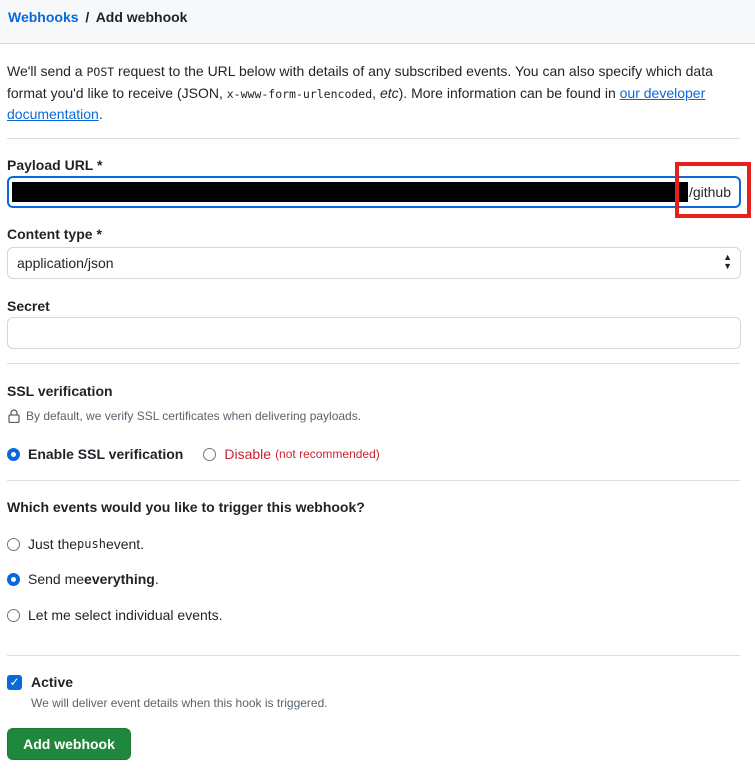  What do you see at coordinates (53, 544) in the screenshot?
I see `events-push-text-1: Just the` at bounding box center [53, 544].